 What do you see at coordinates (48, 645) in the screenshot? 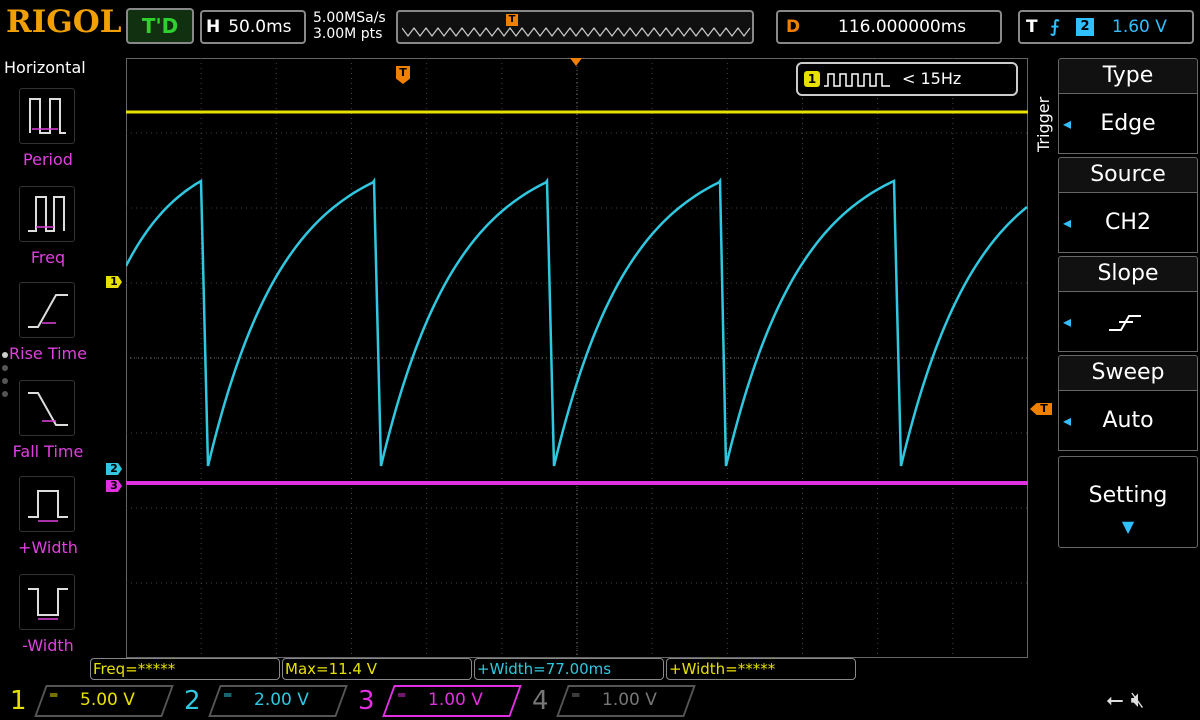
I see `measure-negative-width-label: -Width` at bounding box center [48, 645].